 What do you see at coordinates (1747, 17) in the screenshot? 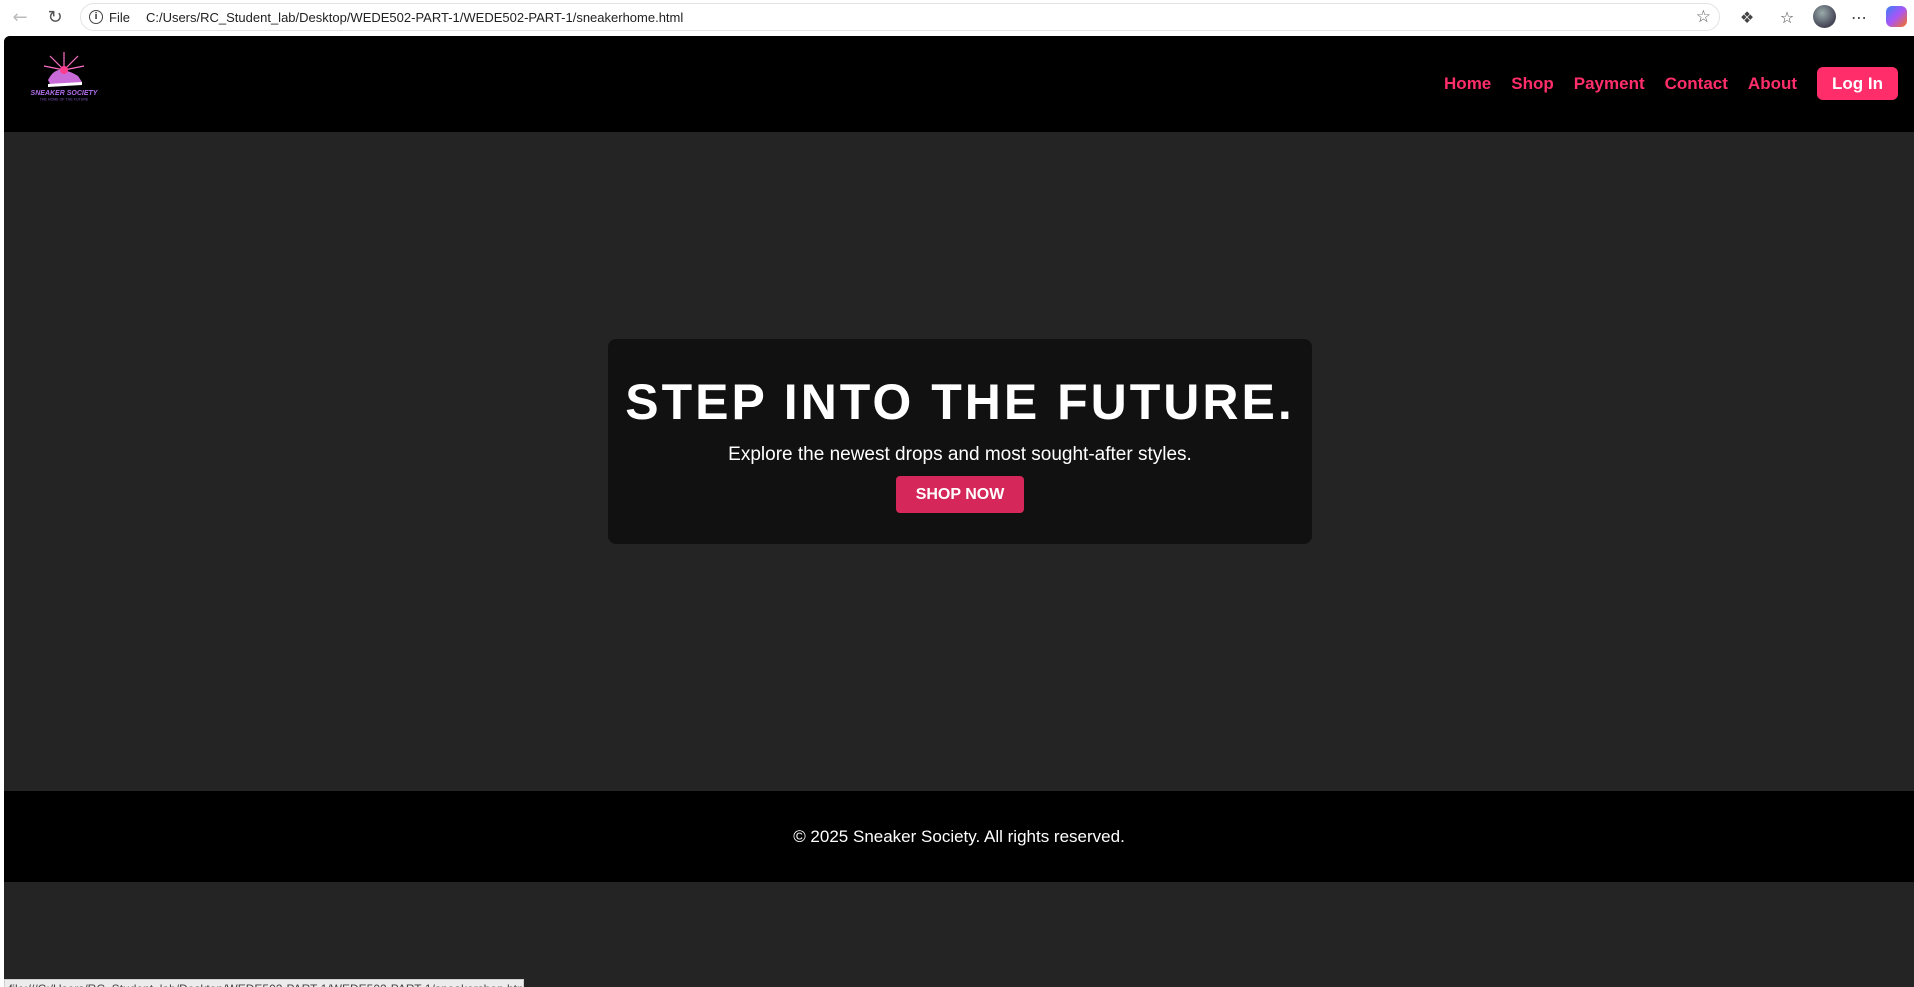
I see `extensions-icon: ❖` at bounding box center [1747, 17].